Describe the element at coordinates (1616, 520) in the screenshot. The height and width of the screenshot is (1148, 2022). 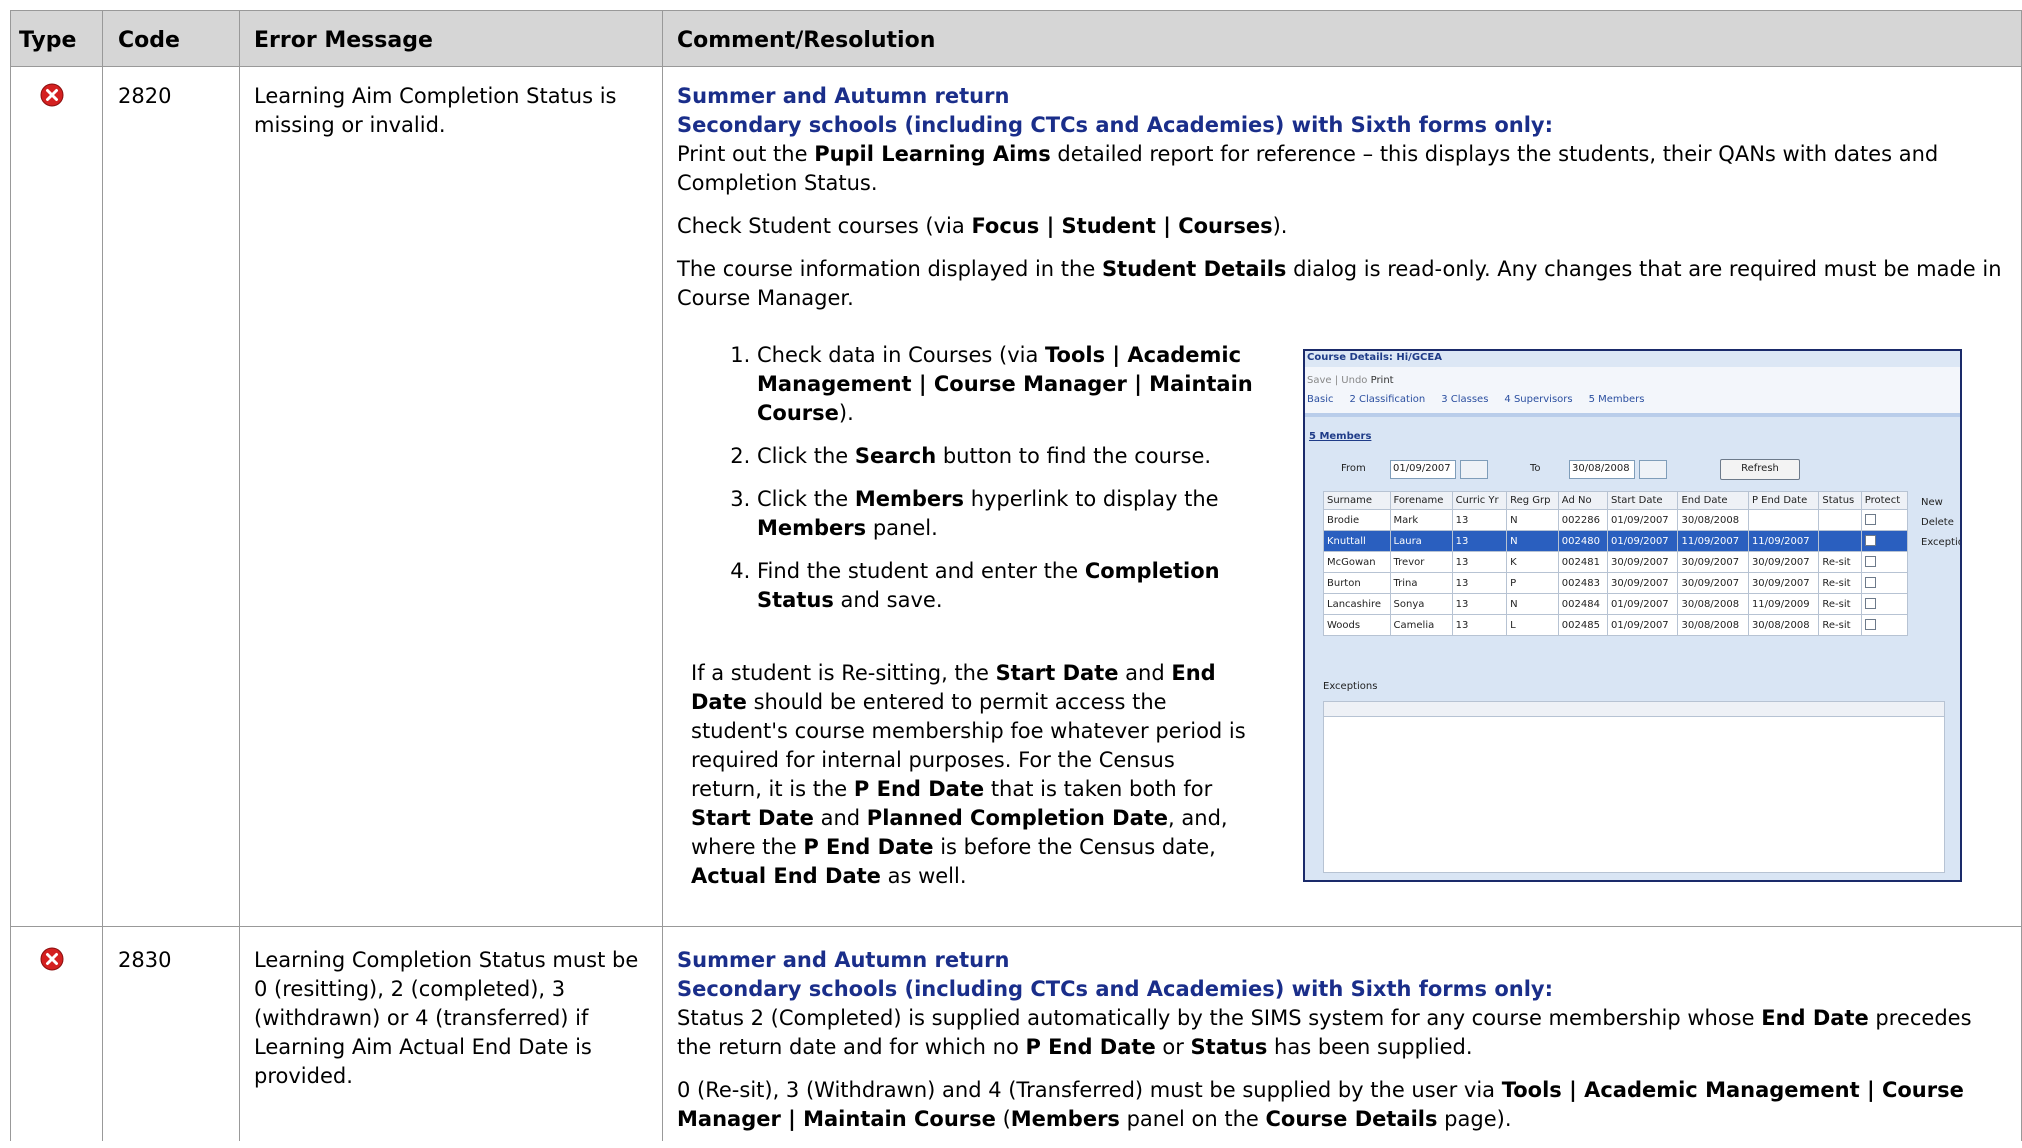
I see `member-row: Brodie Mark 13 N 002286 01/09/2007 30/08/2008` at that location.